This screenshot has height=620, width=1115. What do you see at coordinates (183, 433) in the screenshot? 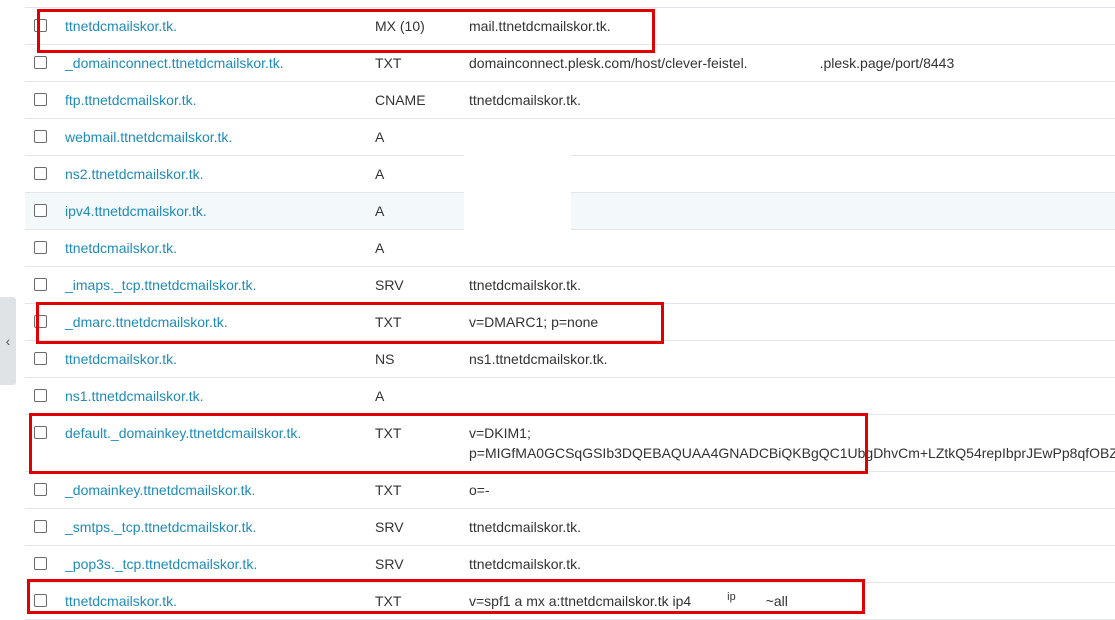
I see `record-host-link: default._domainkey.ttnetdcmailskor.tk.` at bounding box center [183, 433].